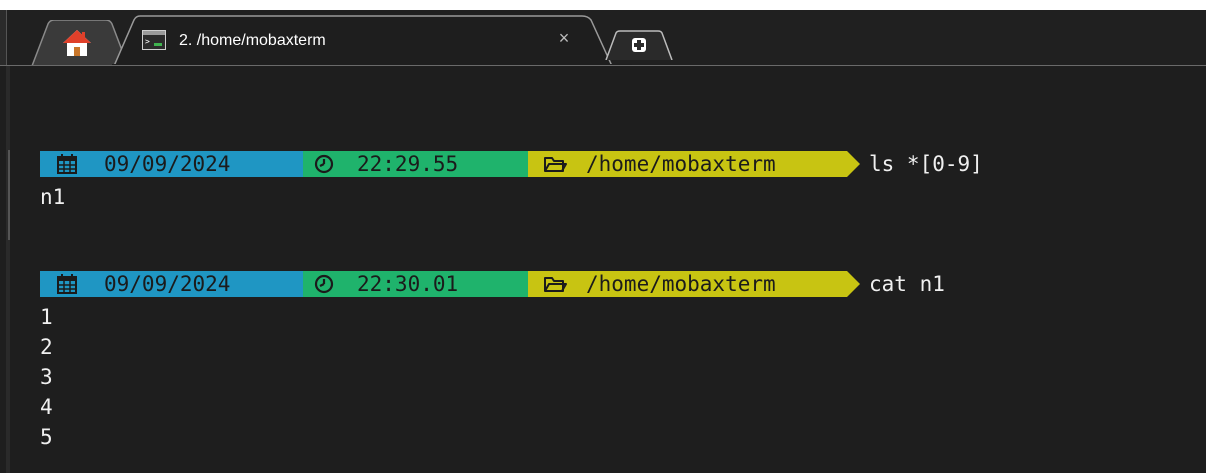 This screenshot has height=473, width=1206. What do you see at coordinates (603, 38) in the screenshot?
I see `tab-bar: > 2. /home/mobaxterm ×` at bounding box center [603, 38].